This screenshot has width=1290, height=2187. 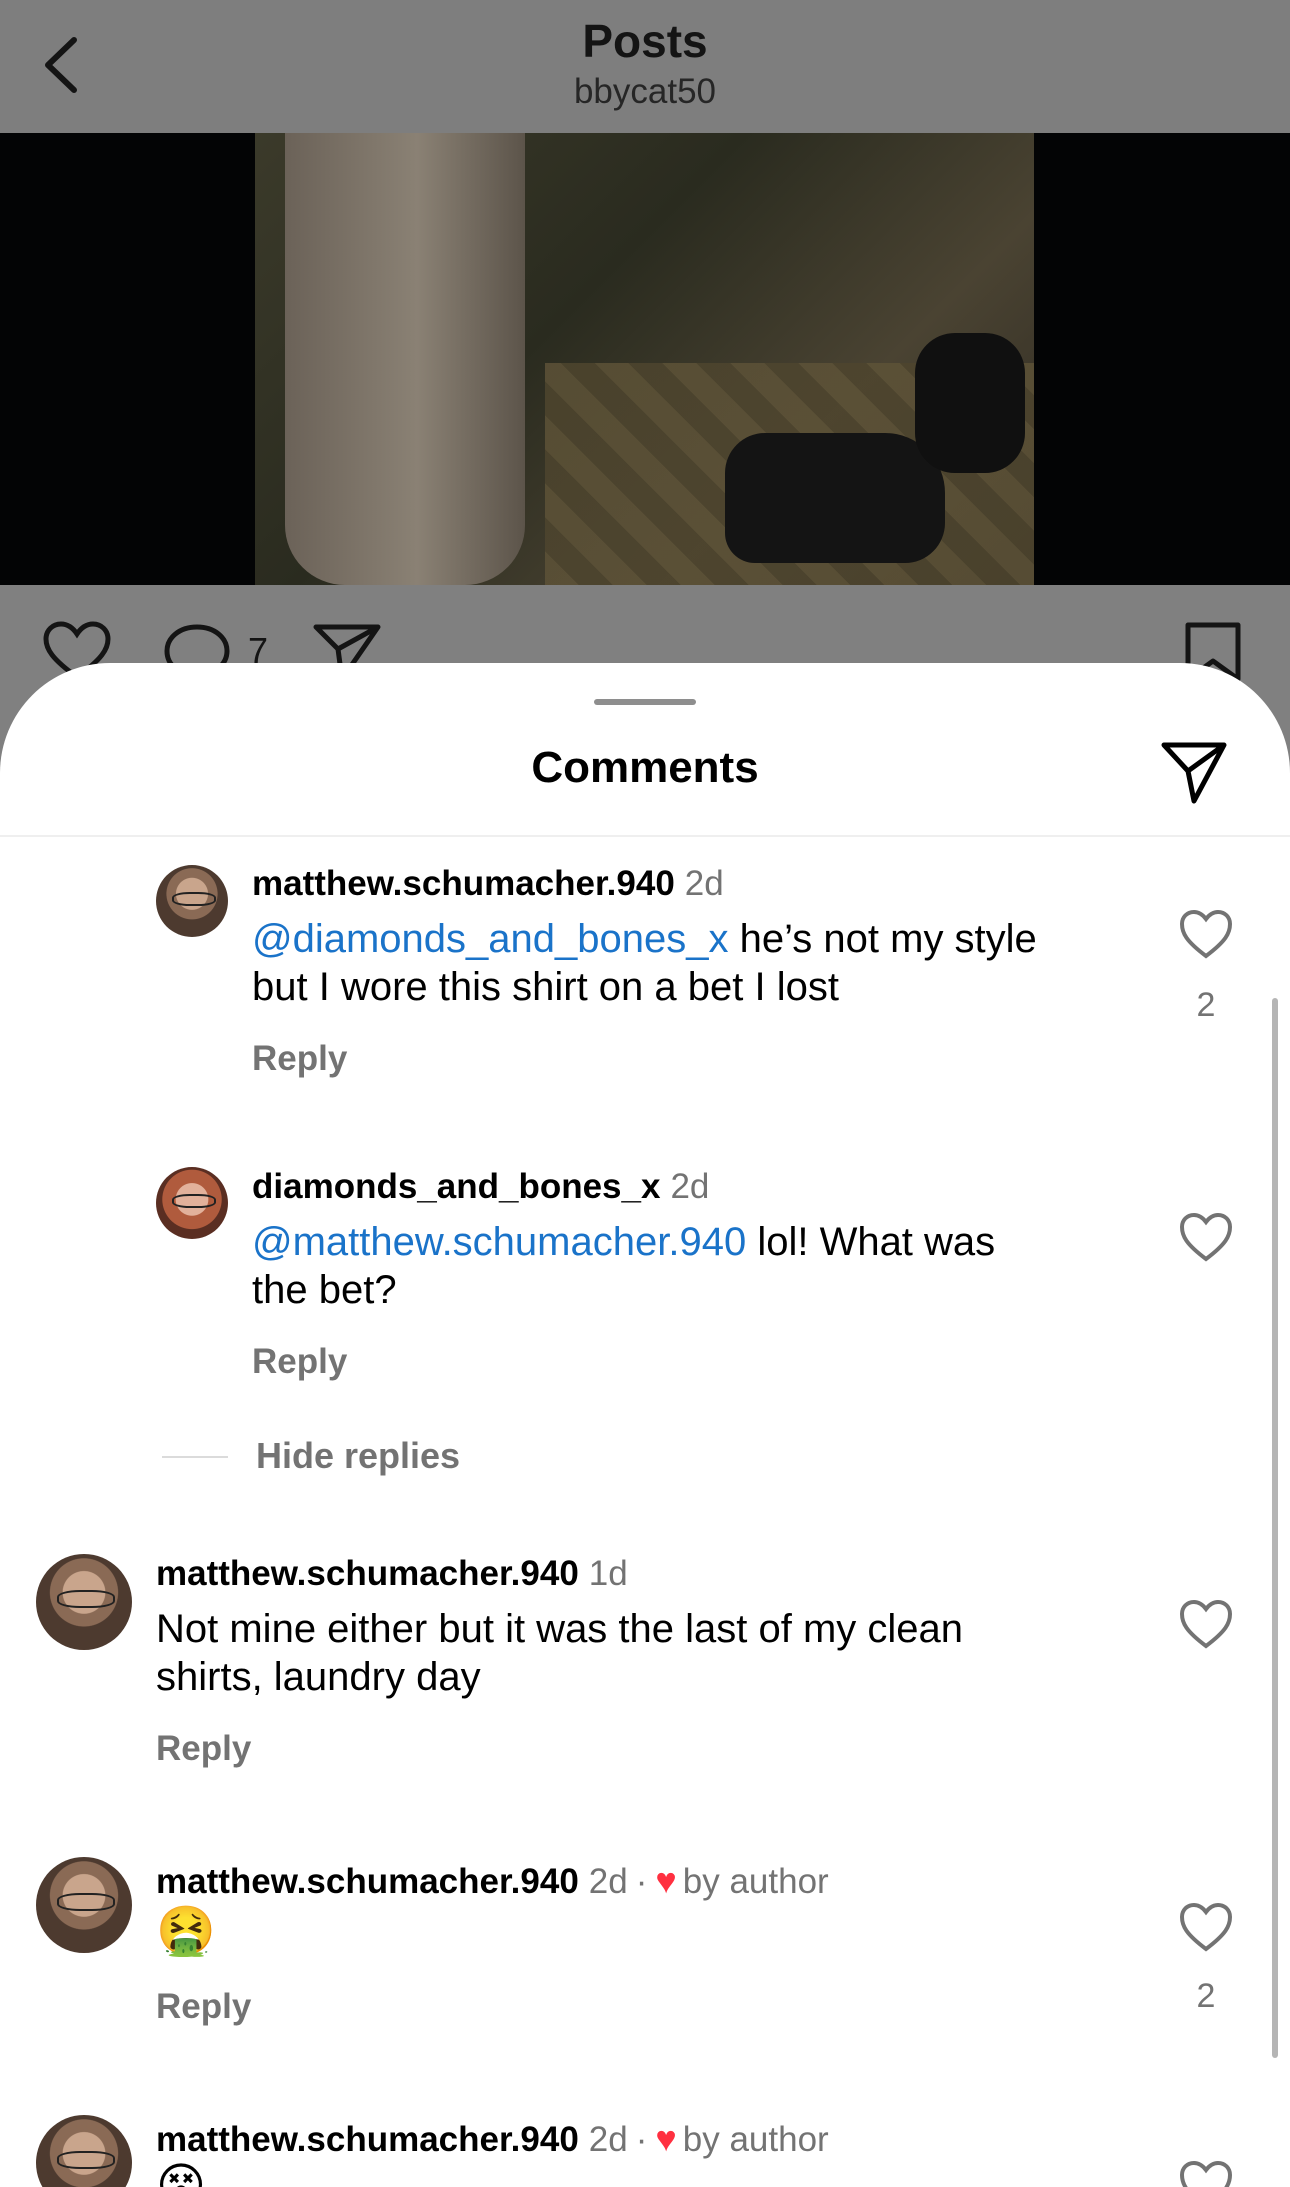 I want to click on comment-emoji: 🤮, so click(x=186, y=1931).